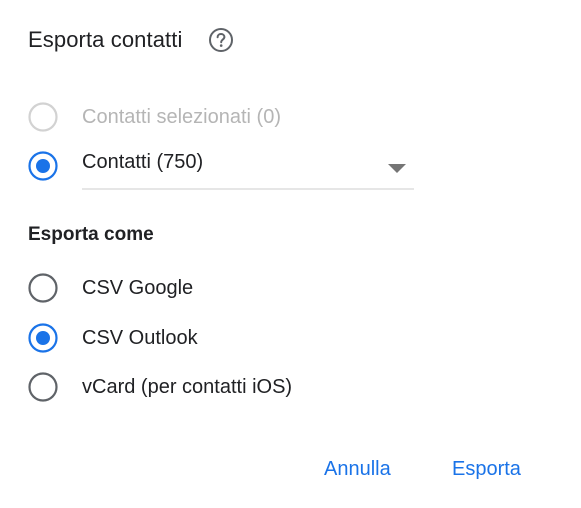 The height and width of the screenshot is (508, 581). Describe the element at coordinates (143, 162) in the screenshot. I see `contacts-group-select-value: Contatti (750)` at that location.